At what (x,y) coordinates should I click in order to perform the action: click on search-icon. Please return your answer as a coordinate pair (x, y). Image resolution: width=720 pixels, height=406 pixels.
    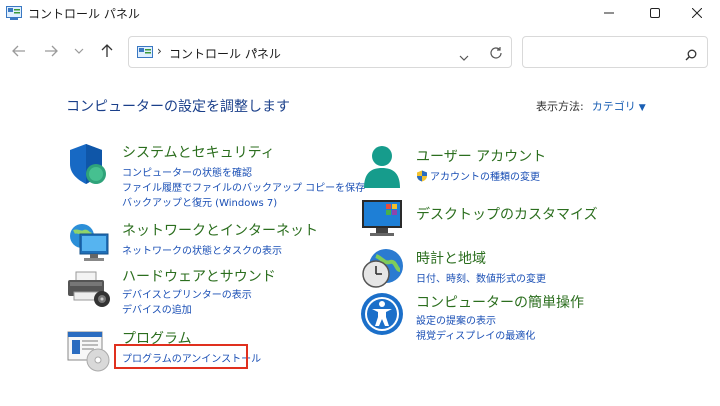
    Looking at the image, I should click on (691, 55).